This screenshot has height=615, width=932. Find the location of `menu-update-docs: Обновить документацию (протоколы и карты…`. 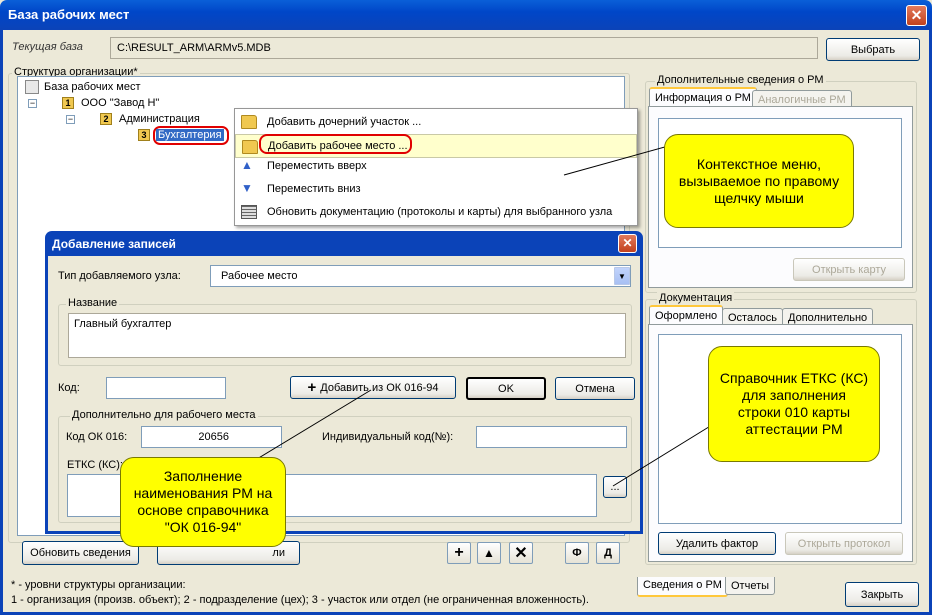

menu-update-docs: Обновить документацию (протоколы и карты… is located at coordinates (436, 212).